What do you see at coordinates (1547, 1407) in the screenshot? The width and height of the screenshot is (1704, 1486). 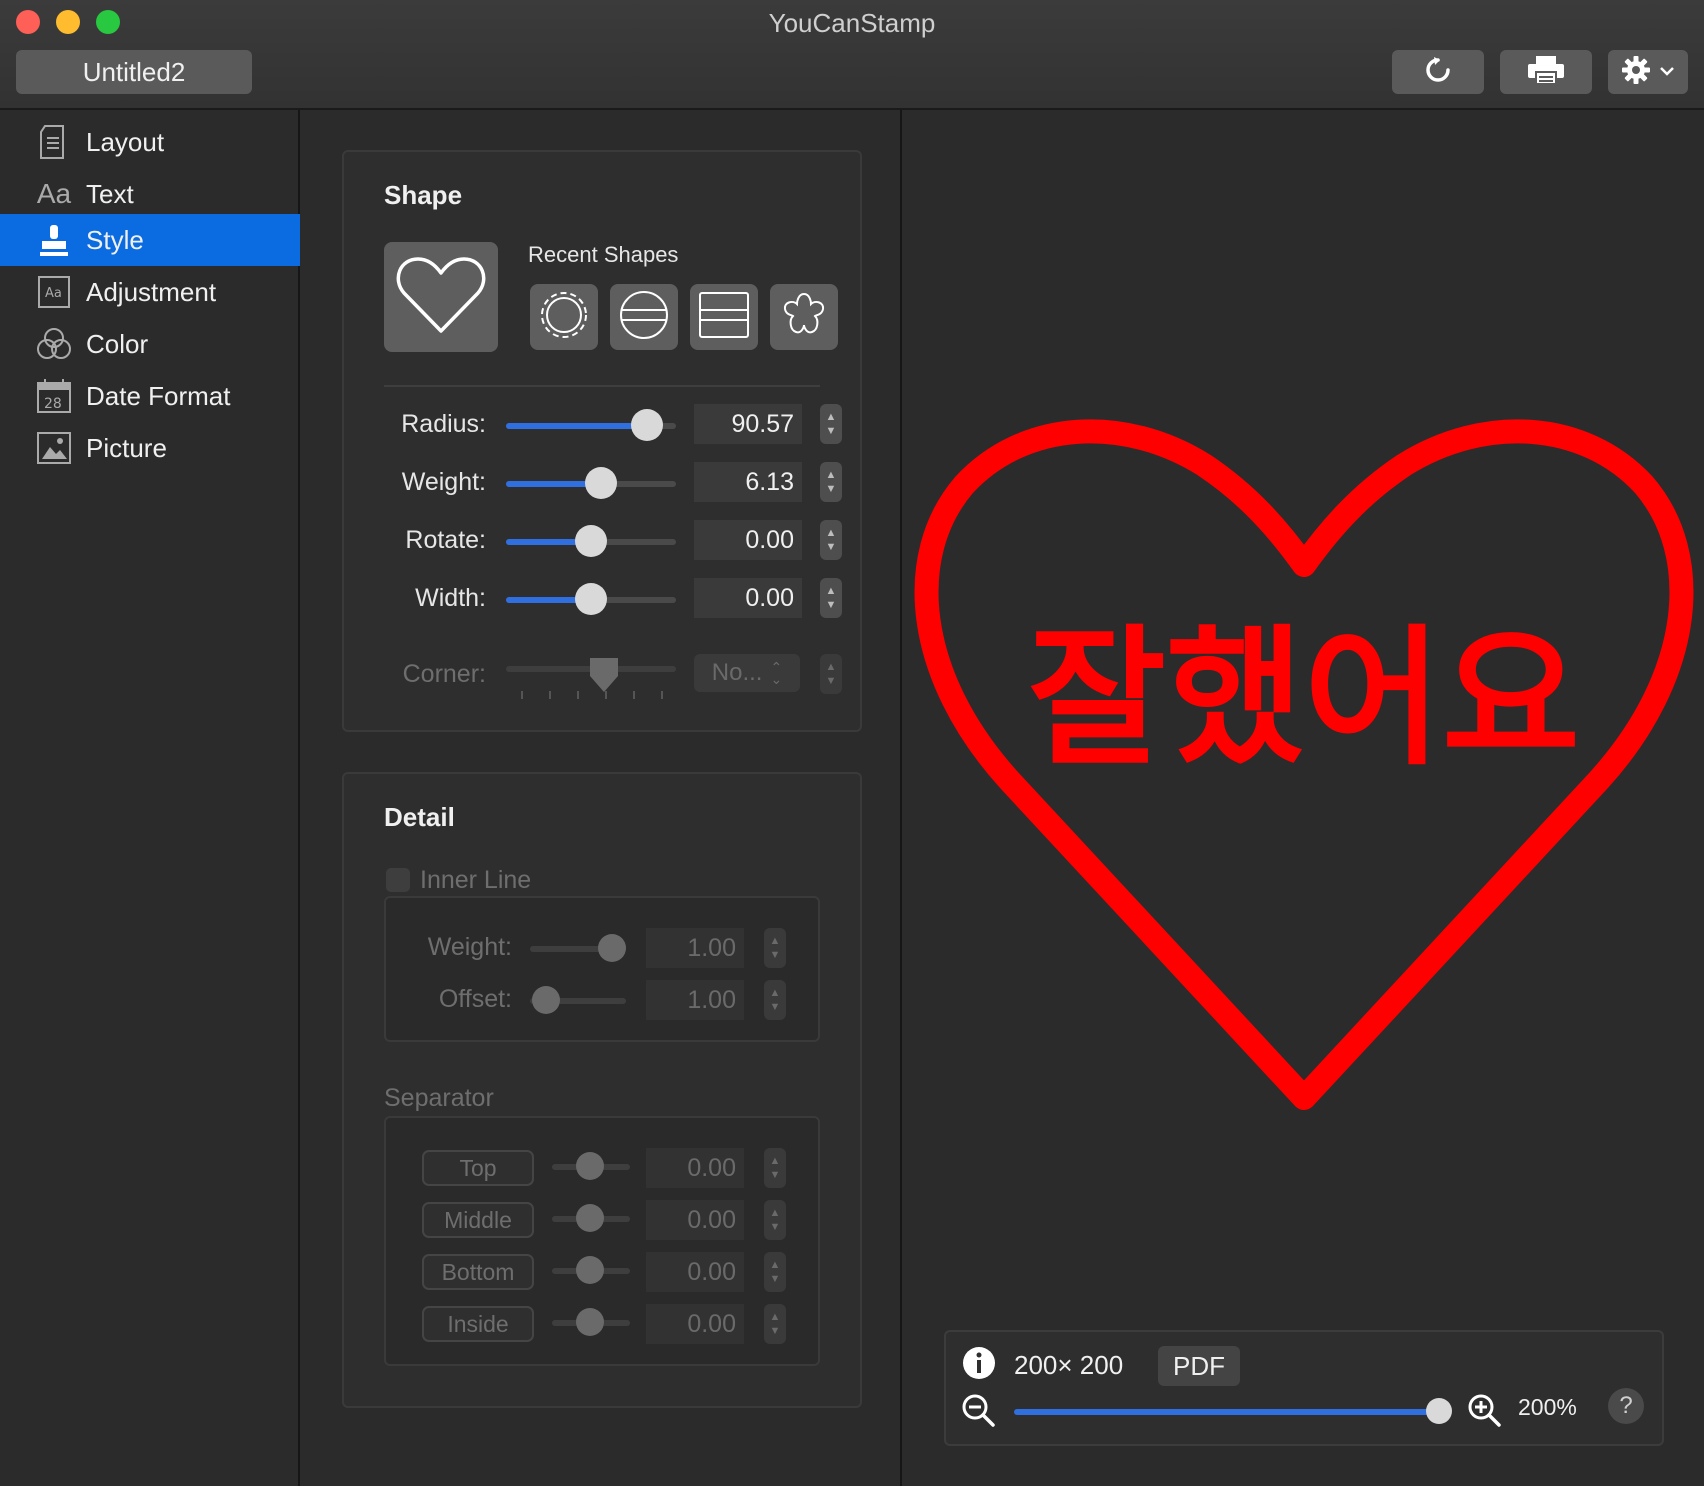 I see `zoom-level: 200%` at bounding box center [1547, 1407].